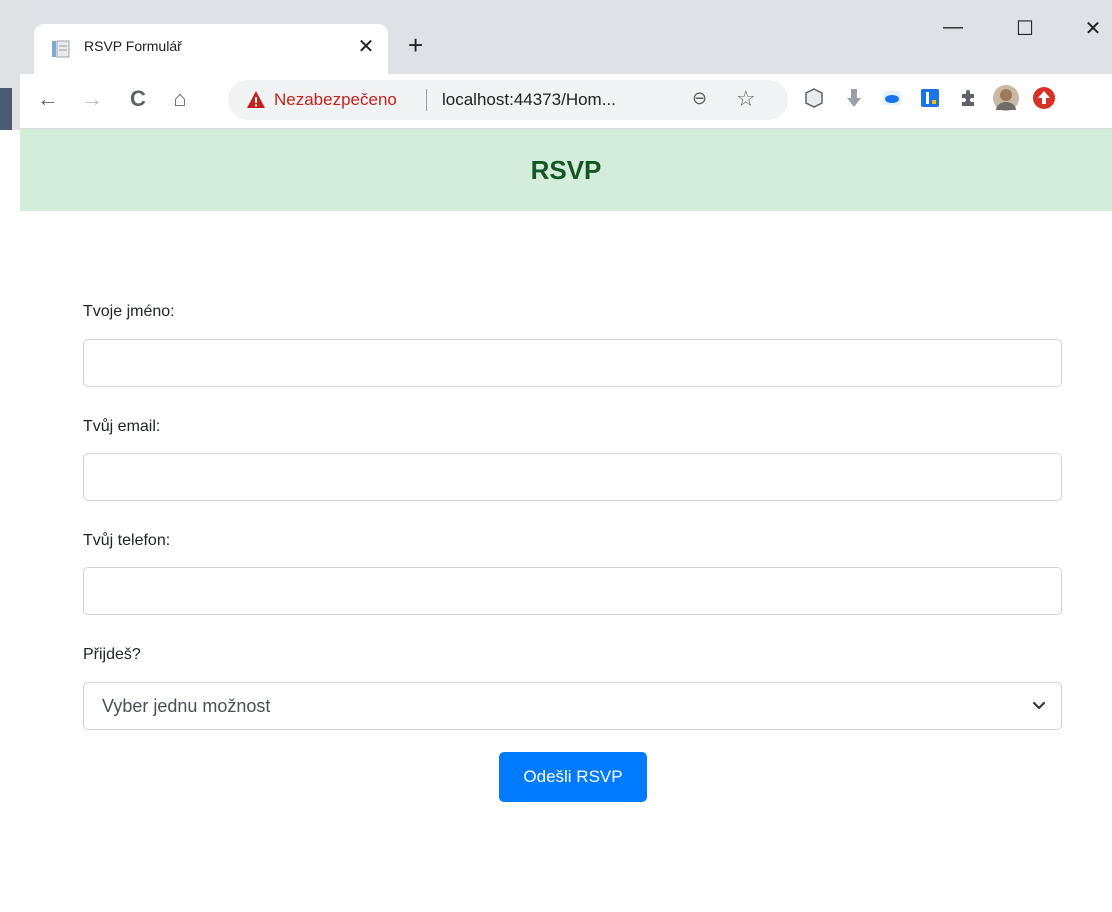  What do you see at coordinates (699, 98) in the screenshot?
I see `zoom-icon: ⊖` at bounding box center [699, 98].